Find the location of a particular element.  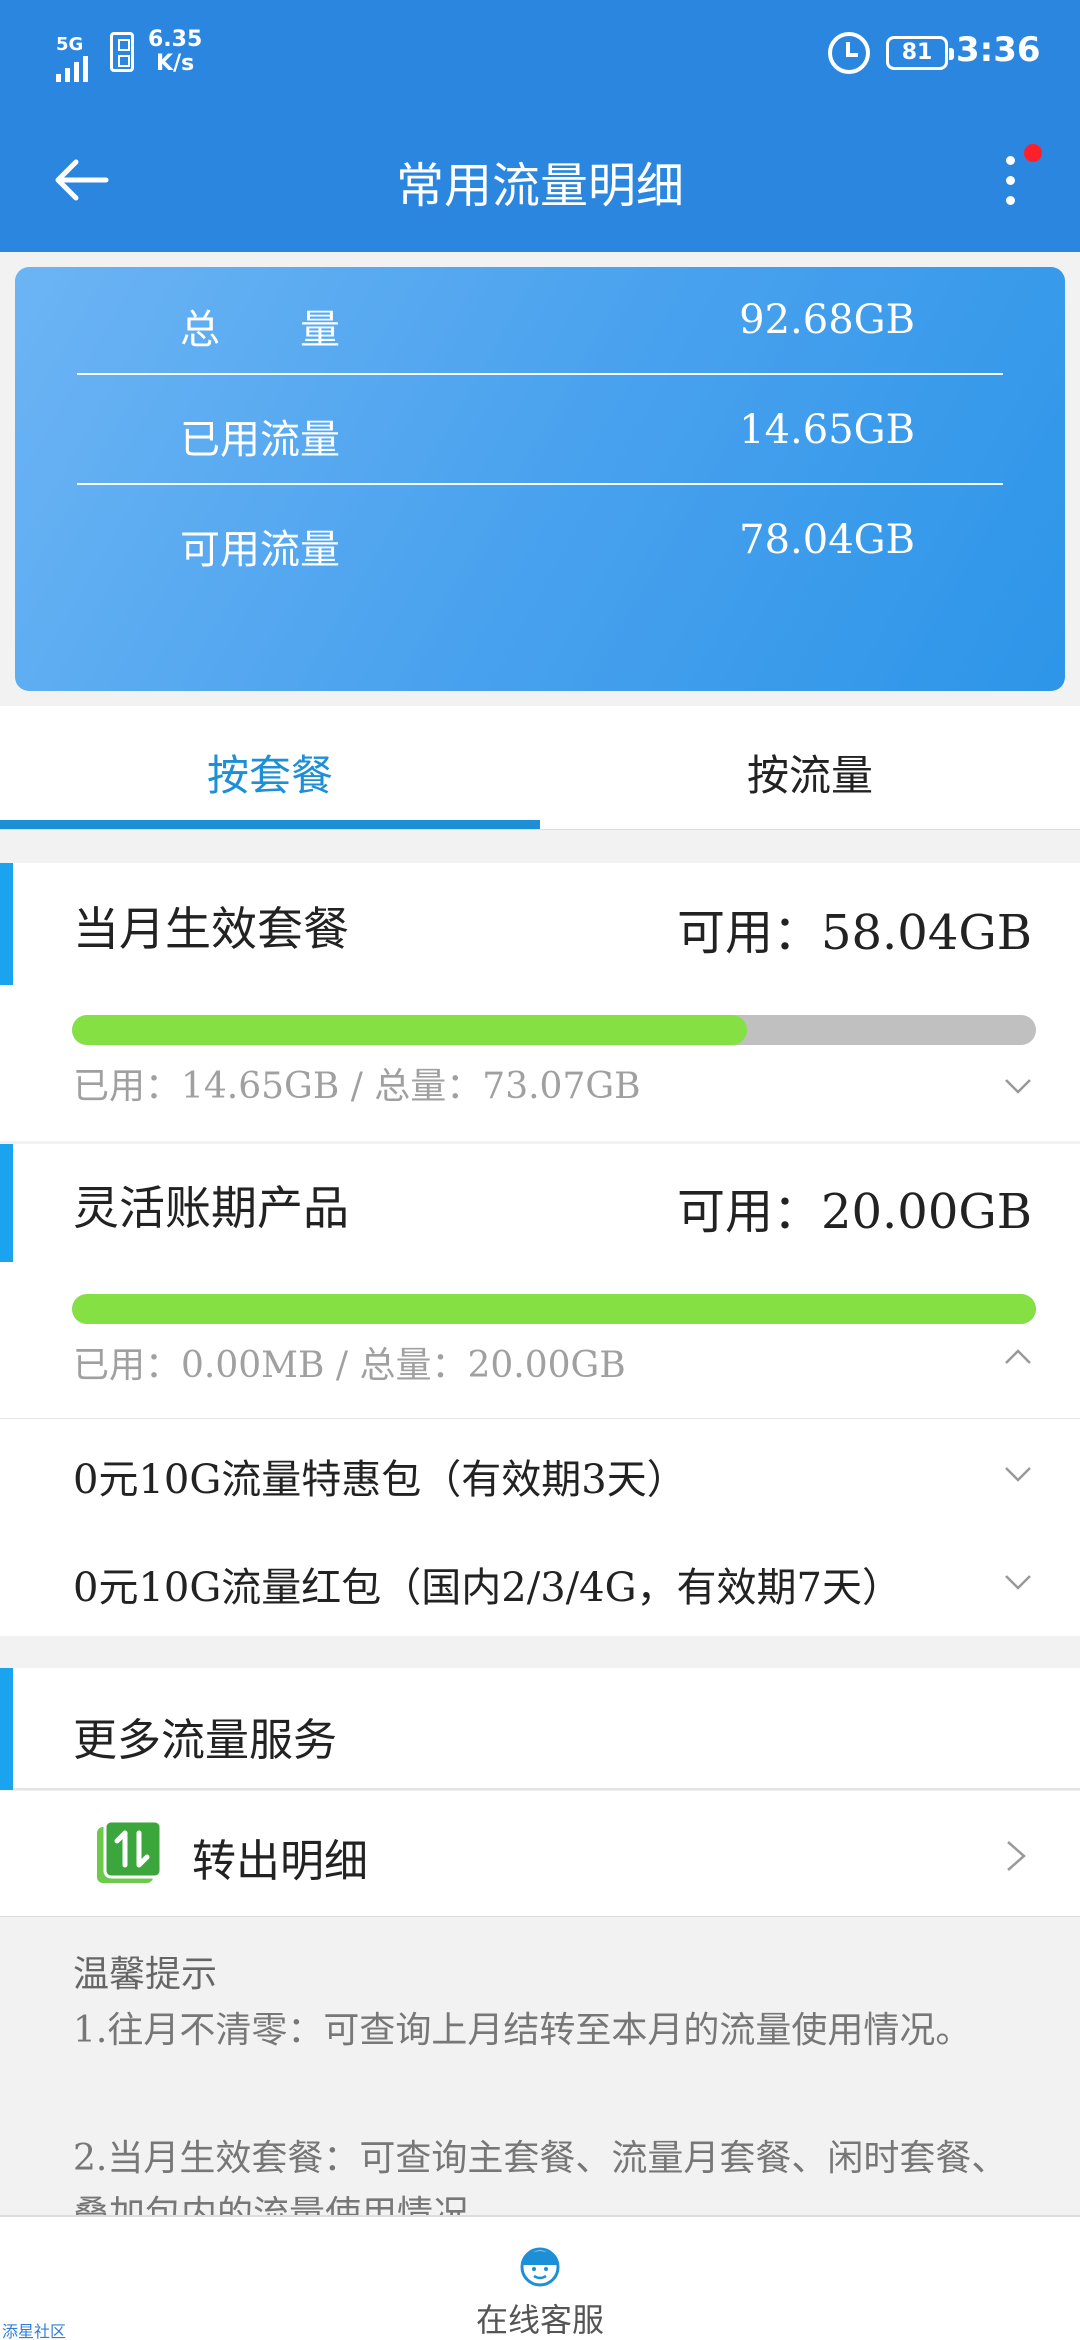

alarm-icon is located at coordinates (849, 53).